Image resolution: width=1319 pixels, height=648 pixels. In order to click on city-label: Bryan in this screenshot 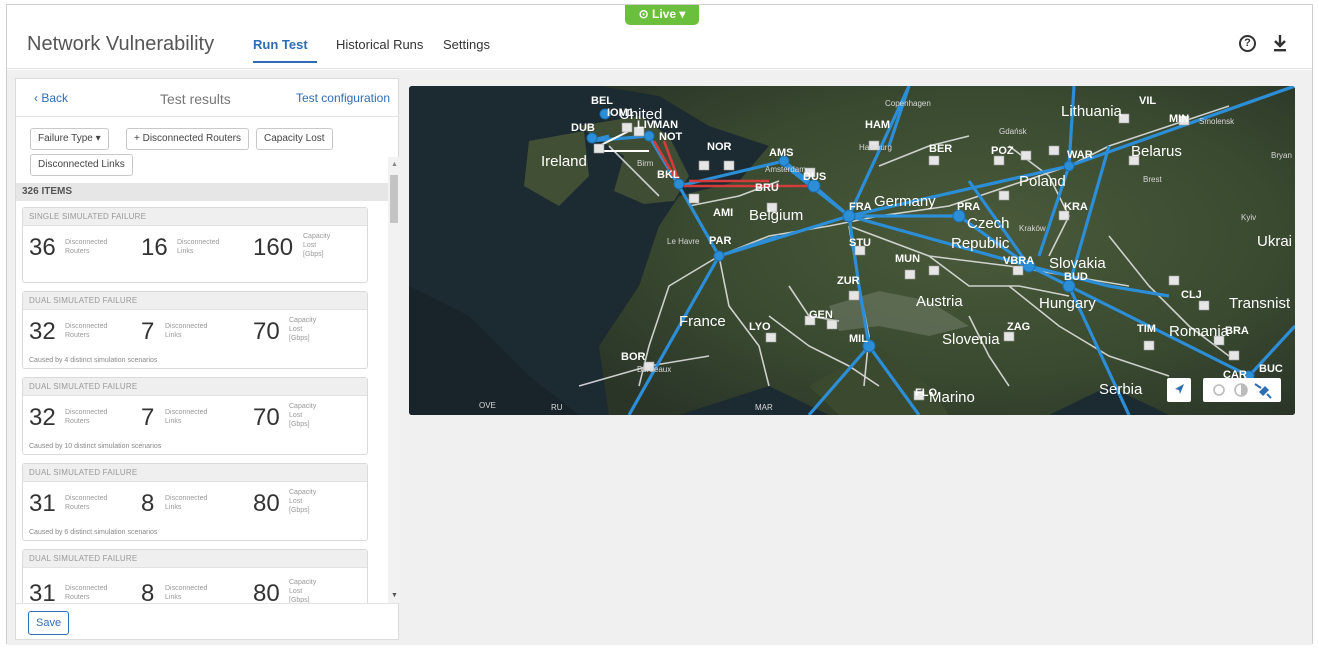, I will do `click(1281, 155)`.